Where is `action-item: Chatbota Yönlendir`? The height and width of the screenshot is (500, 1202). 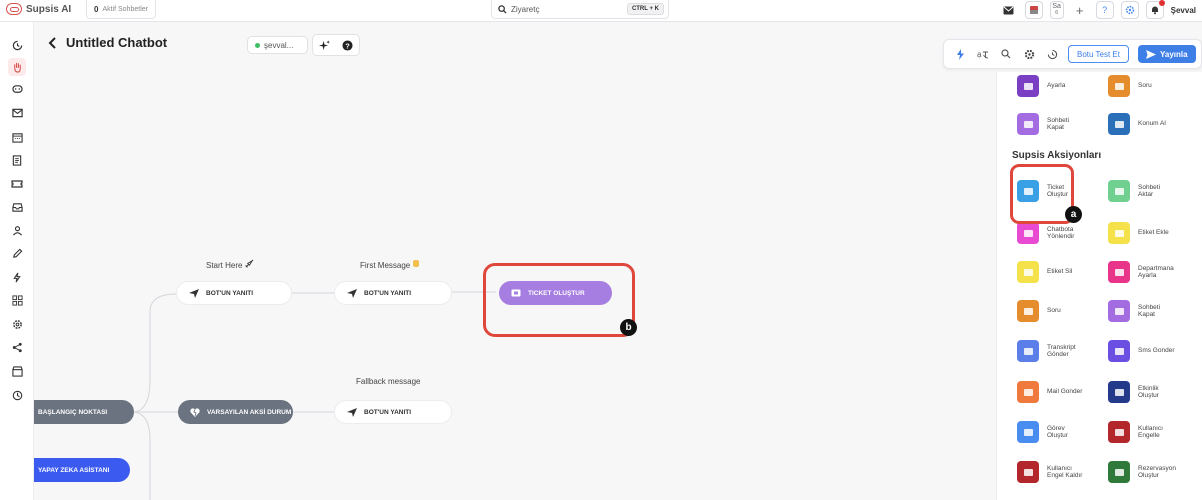 action-item: Chatbota Yönlendir is located at coordinates (1045, 233).